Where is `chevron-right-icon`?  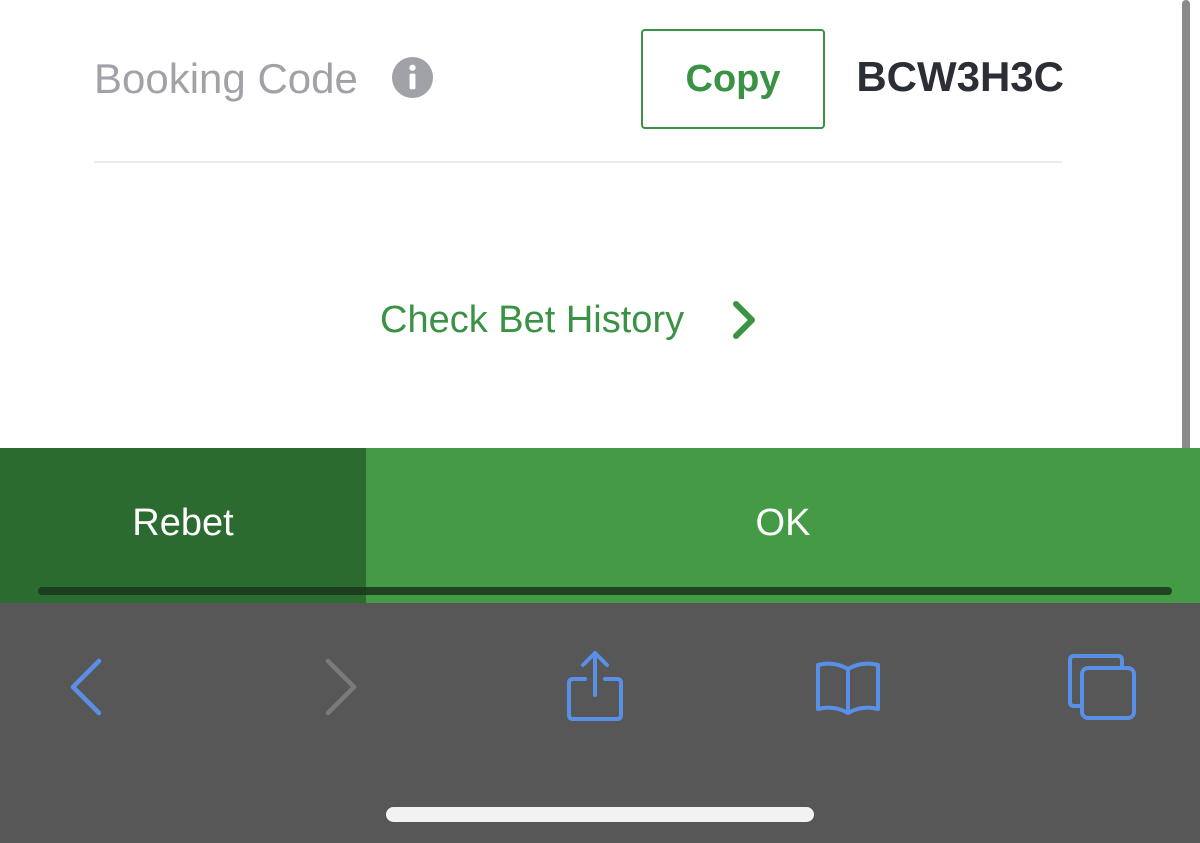 chevron-right-icon is located at coordinates (744, 320).